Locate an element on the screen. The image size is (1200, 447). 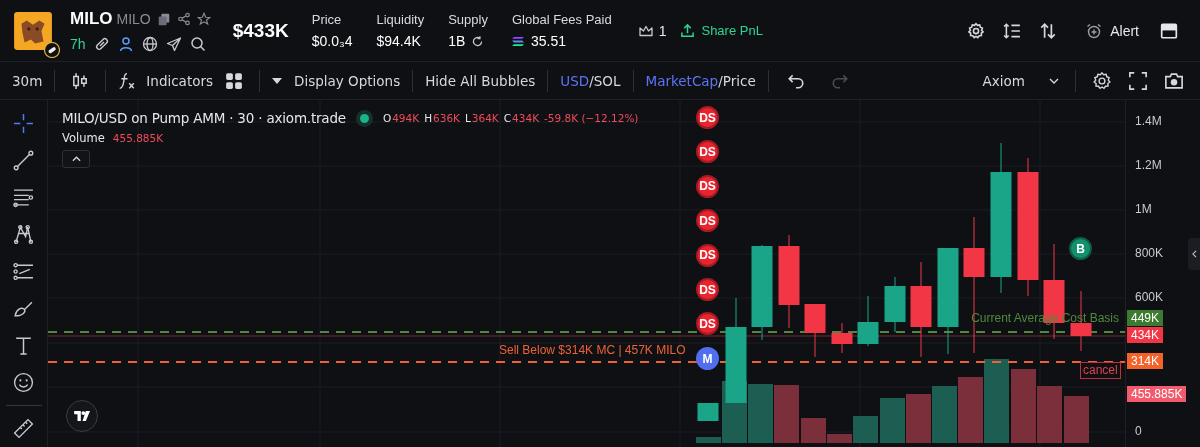
price-tag: 449K is located at coordinates (1145, 318).